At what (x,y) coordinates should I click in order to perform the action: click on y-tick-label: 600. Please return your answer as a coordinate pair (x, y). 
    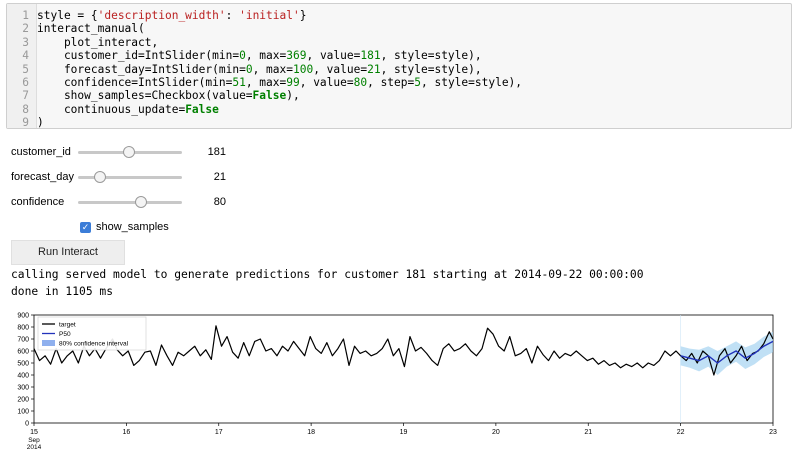
    Looking at the image, I should click on (23, 352).